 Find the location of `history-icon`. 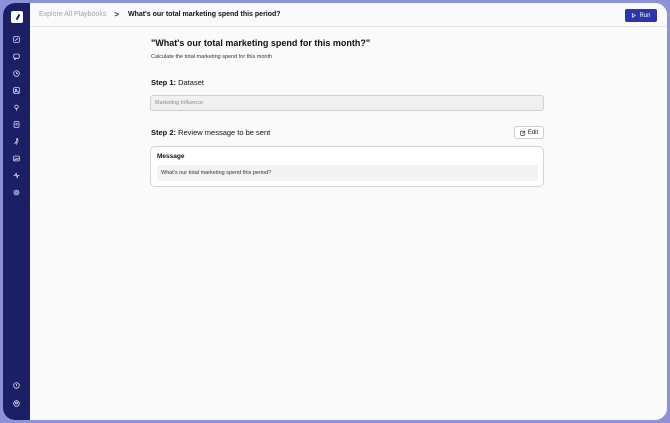

history-icon is located at coordinates (16, 73).